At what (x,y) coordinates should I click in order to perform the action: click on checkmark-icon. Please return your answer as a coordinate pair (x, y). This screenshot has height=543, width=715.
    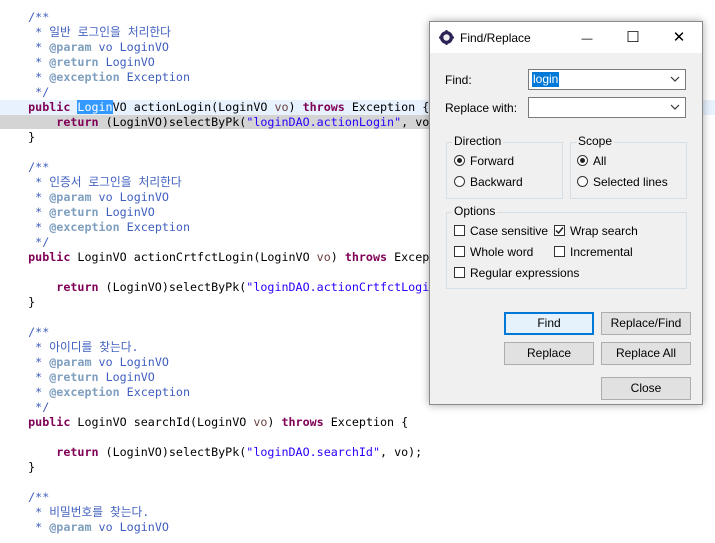
    Looking at the image, I should click on (559, 231).